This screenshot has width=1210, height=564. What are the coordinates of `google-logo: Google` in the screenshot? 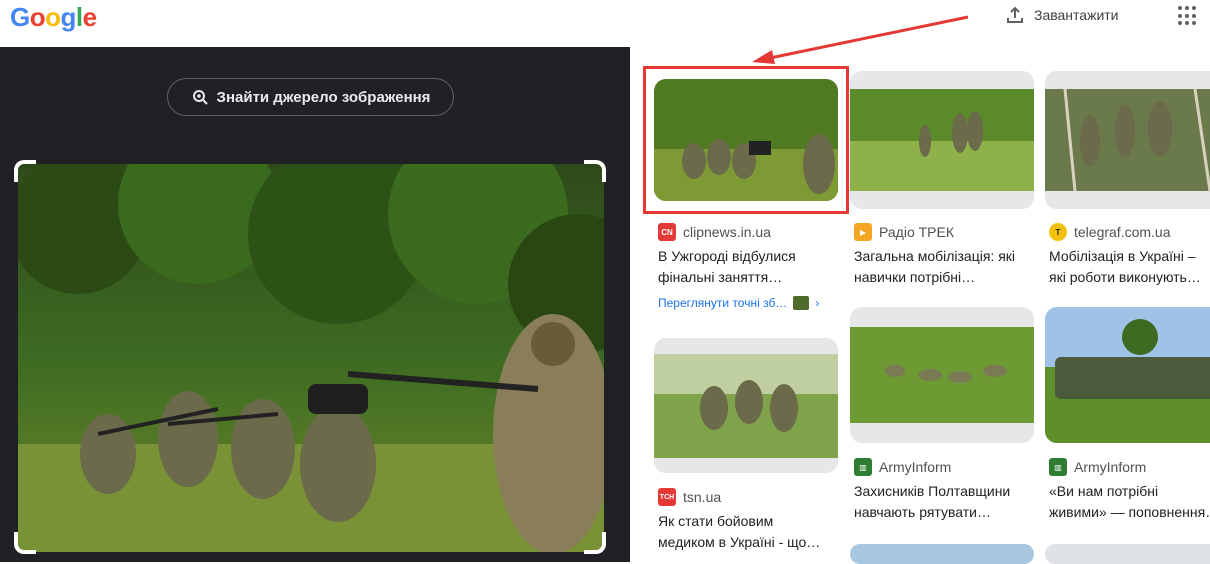 It's located at (53, 17).